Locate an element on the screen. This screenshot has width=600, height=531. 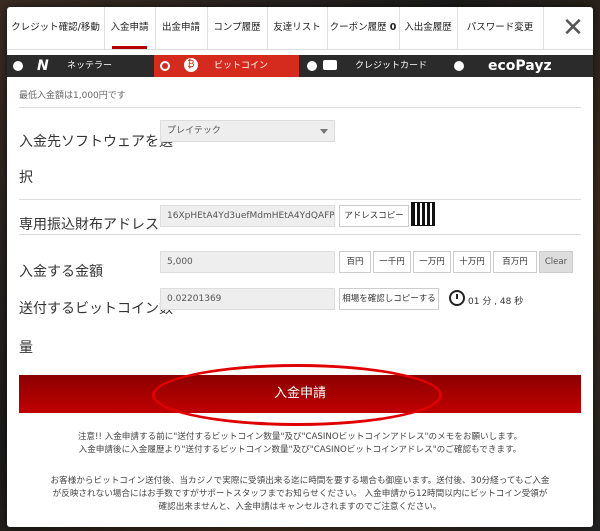
tab-label: パスワード変更 is located at coordinates (500, 27).